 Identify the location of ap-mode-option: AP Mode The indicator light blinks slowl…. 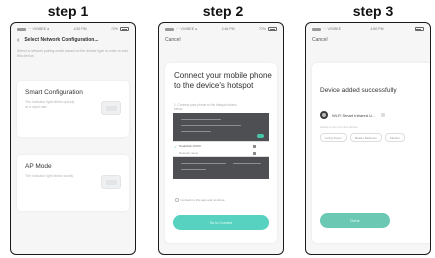
(73, 183).